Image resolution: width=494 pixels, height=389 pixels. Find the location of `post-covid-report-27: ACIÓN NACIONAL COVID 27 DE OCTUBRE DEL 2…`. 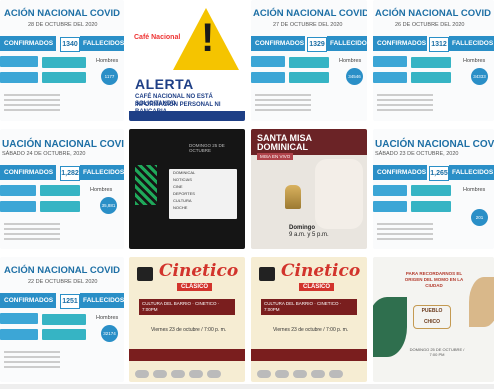

post-covid-report-27: ACIÓN NACIONAL COVID 27 DE OCTUBRE DEL 2… is located at coordinates (309, 60).